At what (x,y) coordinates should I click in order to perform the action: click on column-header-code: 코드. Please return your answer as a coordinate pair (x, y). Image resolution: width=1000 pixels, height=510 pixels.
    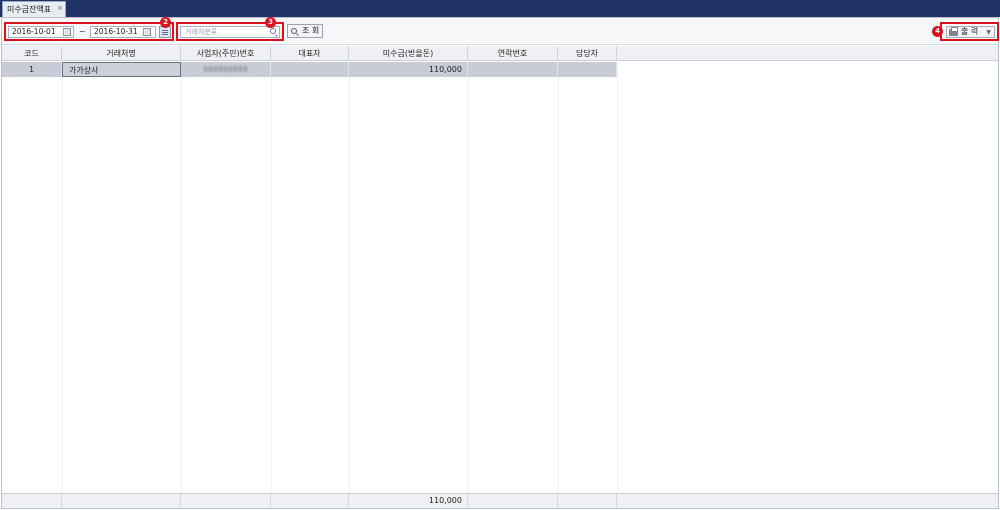
    Looking at the image, I should click on (32, 53).